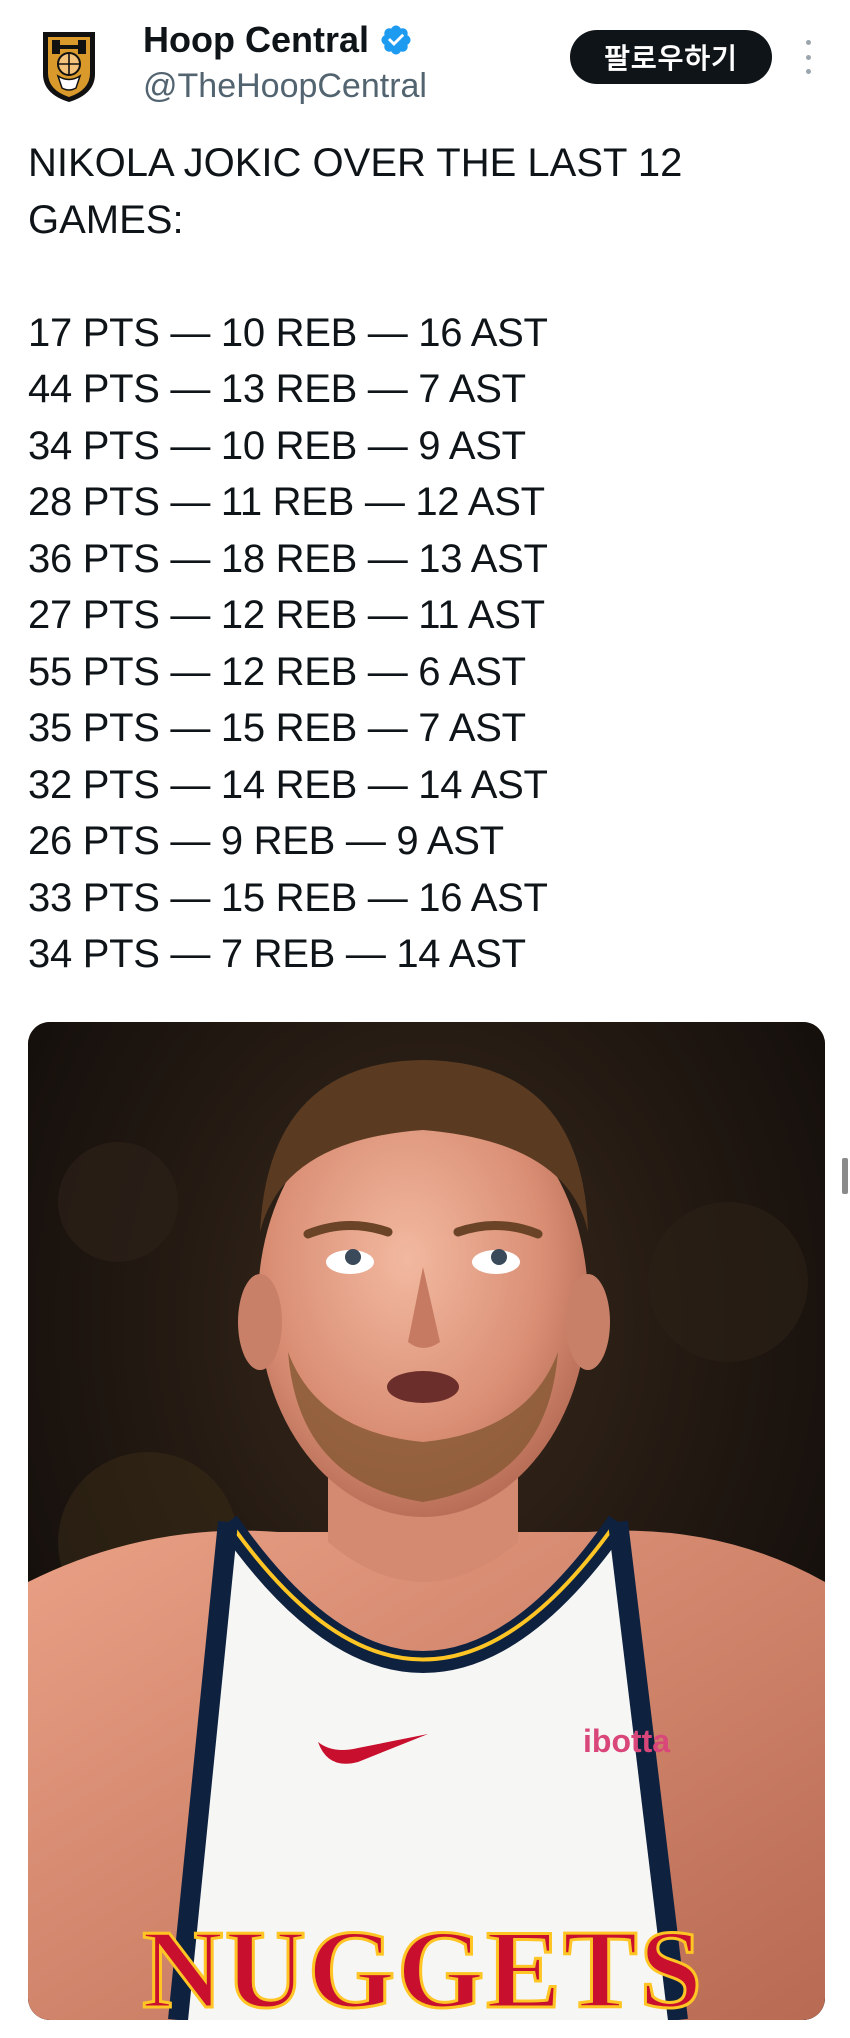 This screenshot has height=2038, width=850. I want to click on stat-line: 44 PTS — 13 REB — 7 AST, so click(277, 389).